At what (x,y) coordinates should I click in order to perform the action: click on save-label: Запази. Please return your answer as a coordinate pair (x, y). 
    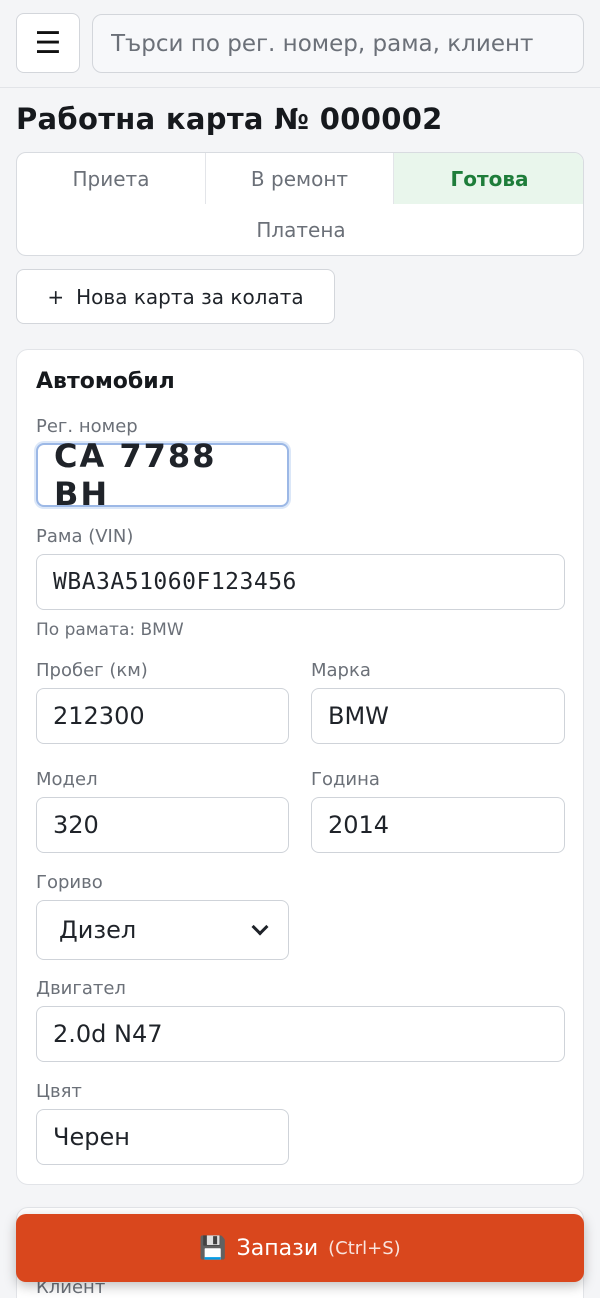
    Looking at the image, I should click on (277, 1248).